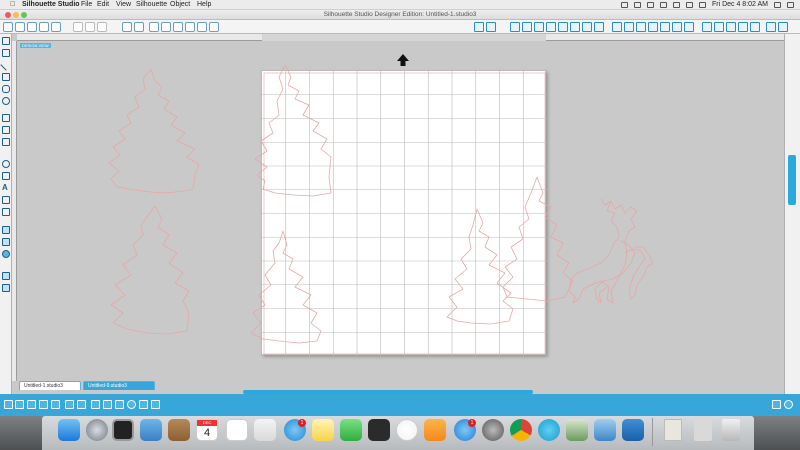  I want to click on silhouette-connect-icon, so click(633, 430).